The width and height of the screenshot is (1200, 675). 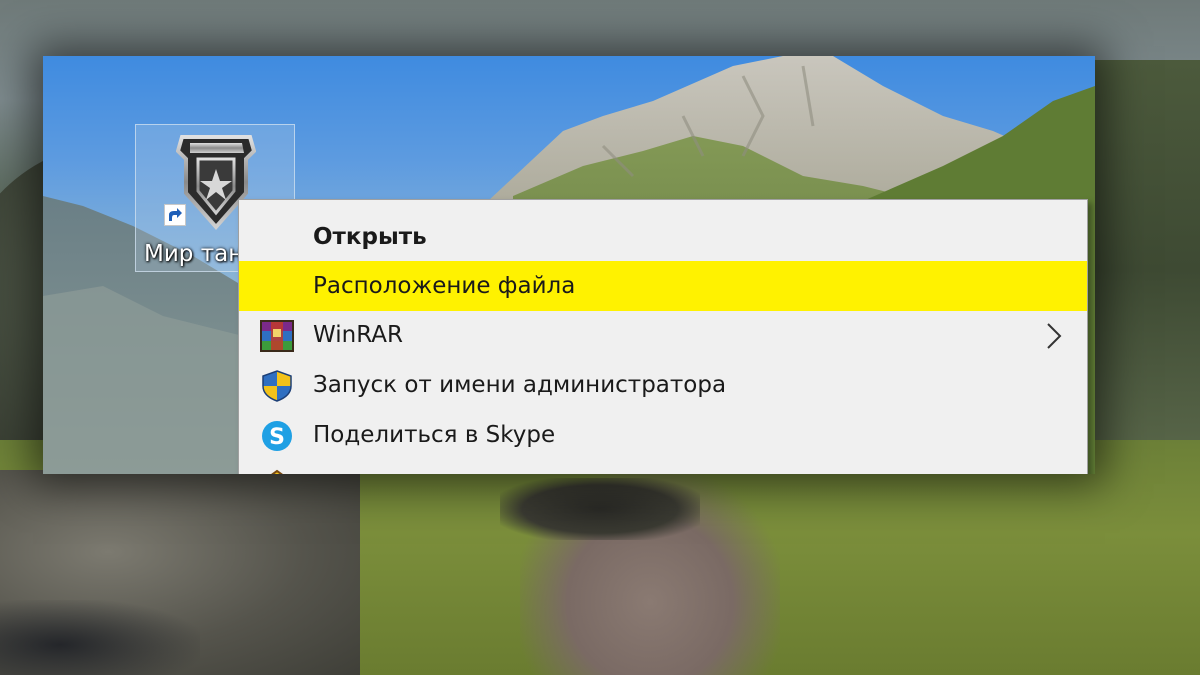 What do you see at coordinates (100, 637) in the screenshot?
I see `background-shadow` at bounding box center [100, 637].